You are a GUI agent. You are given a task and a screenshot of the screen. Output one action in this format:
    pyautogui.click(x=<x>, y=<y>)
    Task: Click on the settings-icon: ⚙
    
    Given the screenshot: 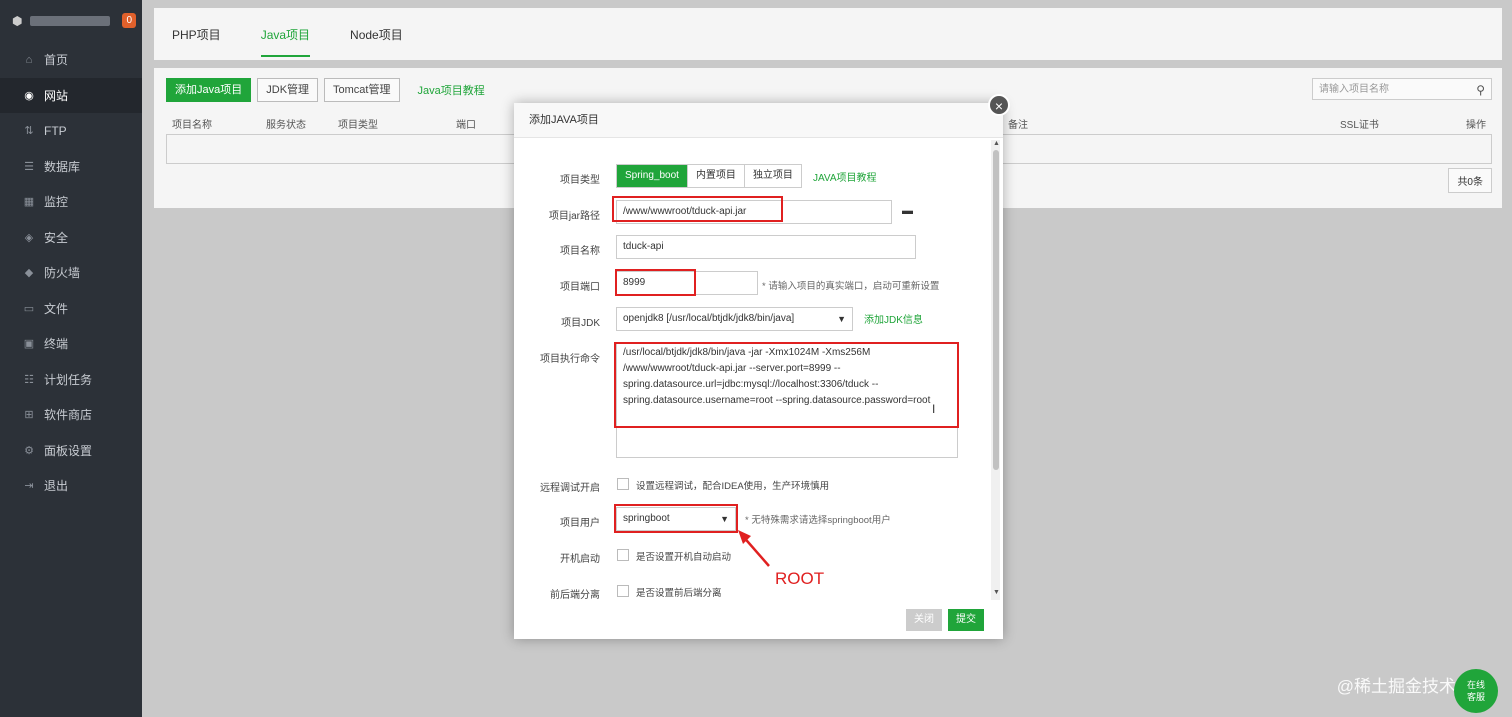 What is the action you would take?
    pyautogui.click(x=29, y=450)
    